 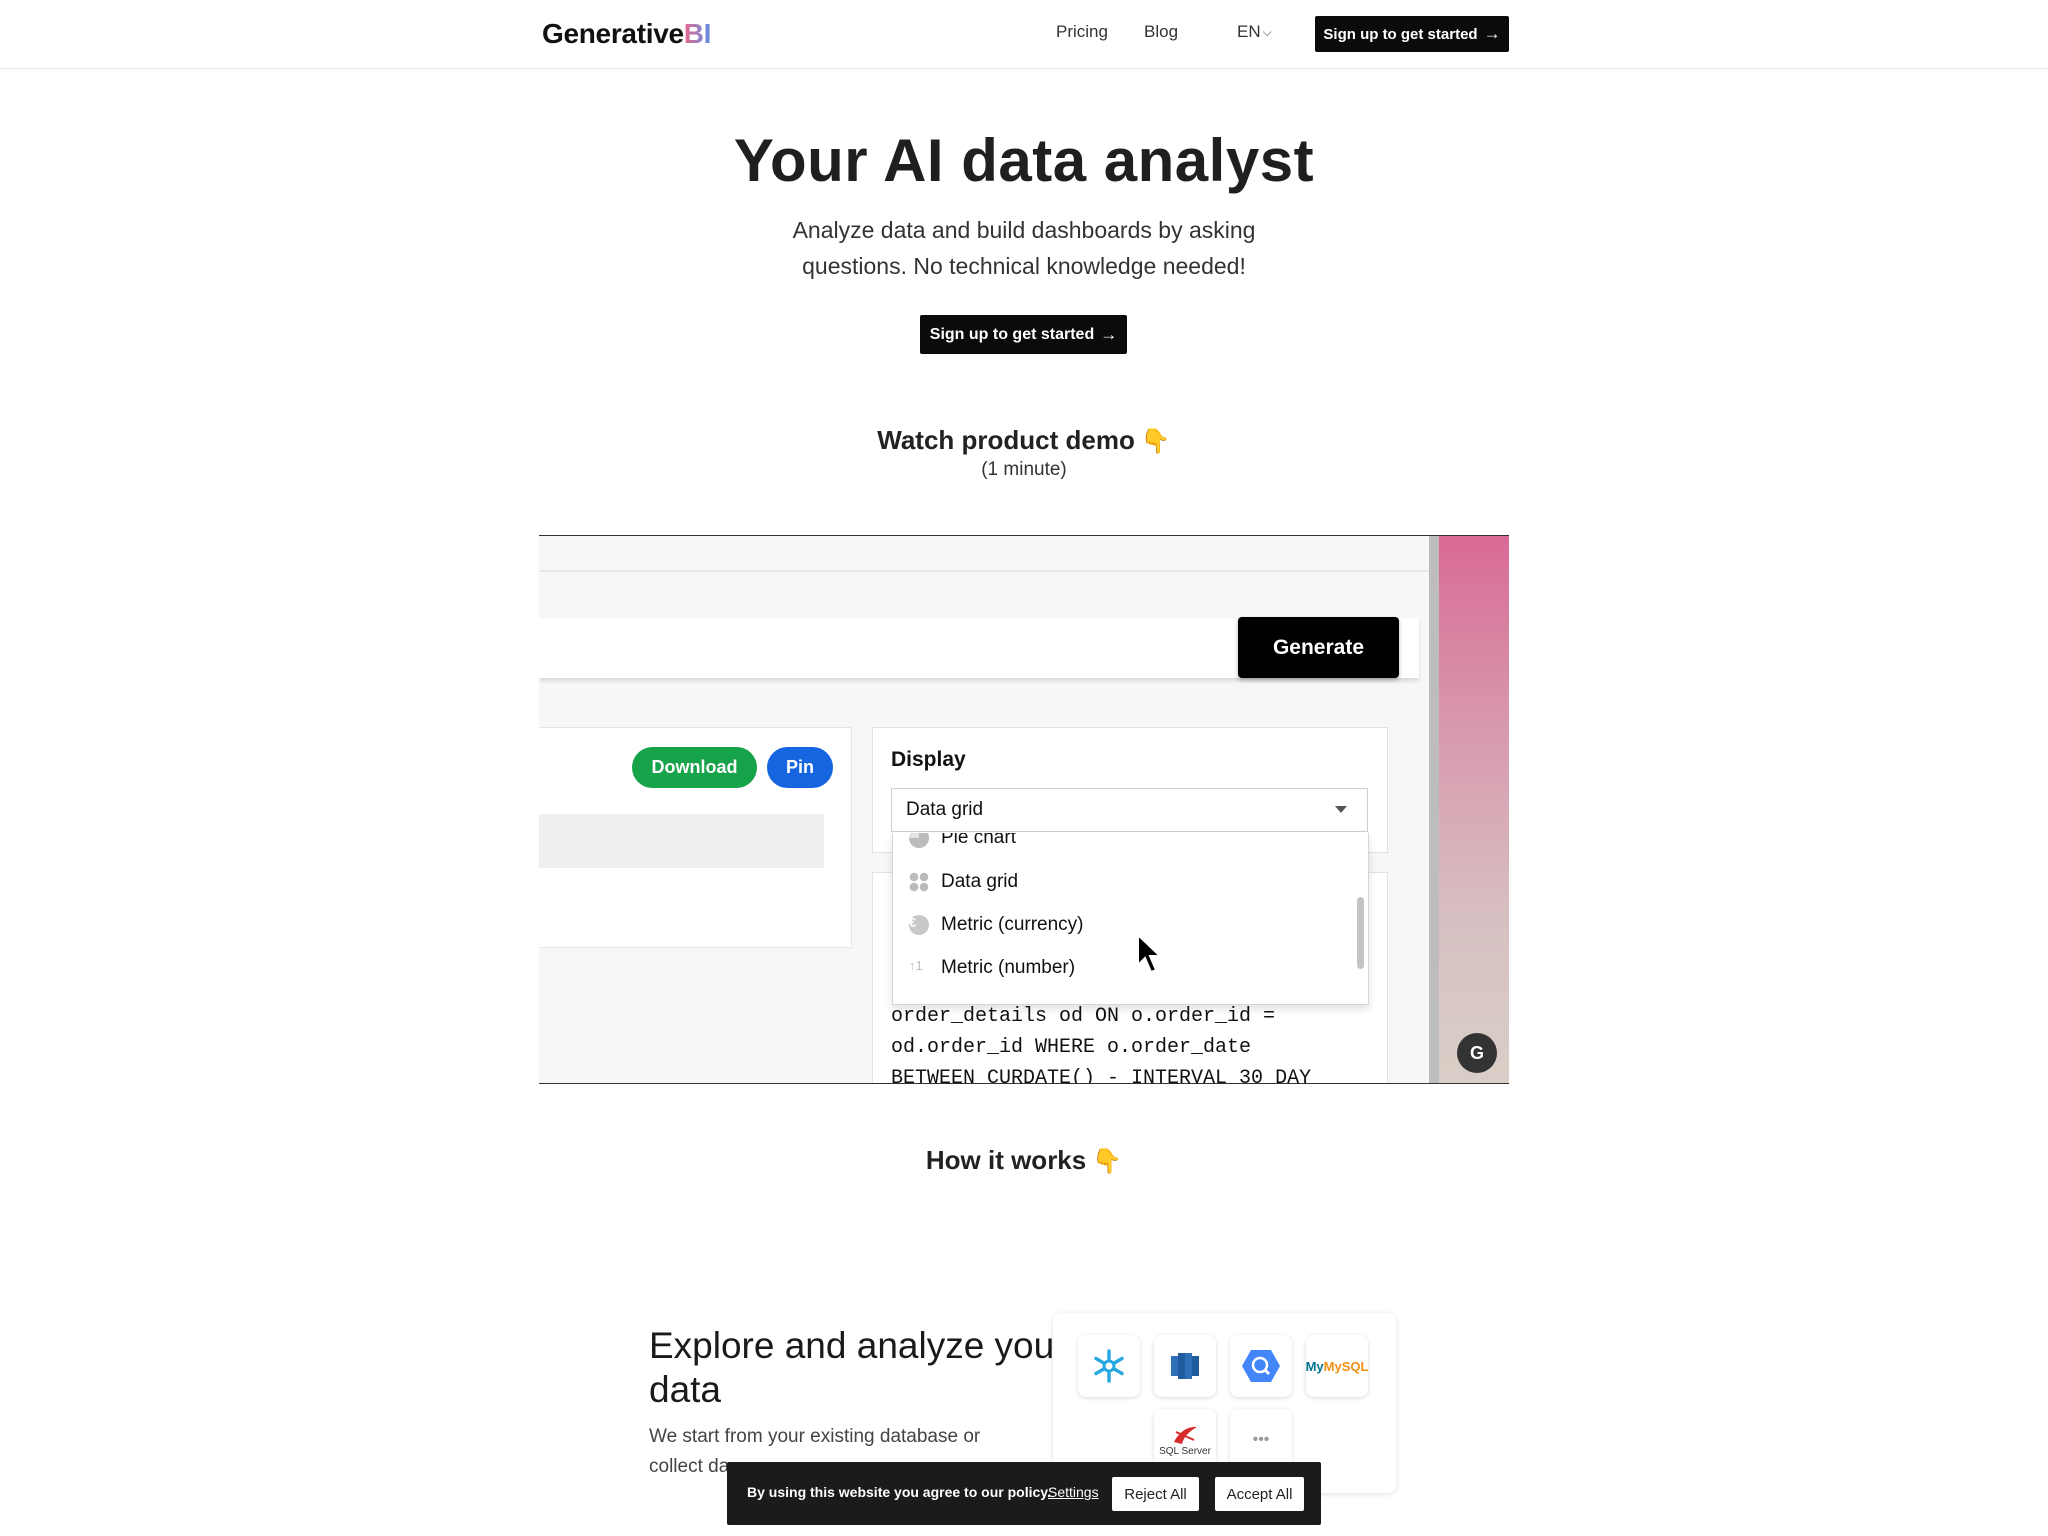 I want to click on brand-logo: GenerativeBI, so click(x=626, y=34).